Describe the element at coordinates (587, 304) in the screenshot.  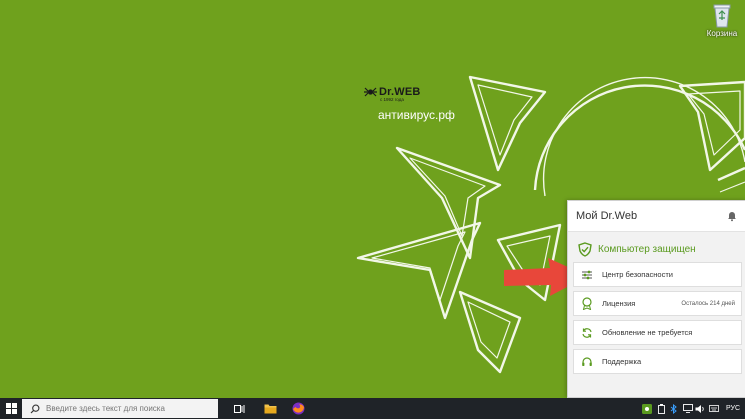
I see `certificate-icon` at that location.